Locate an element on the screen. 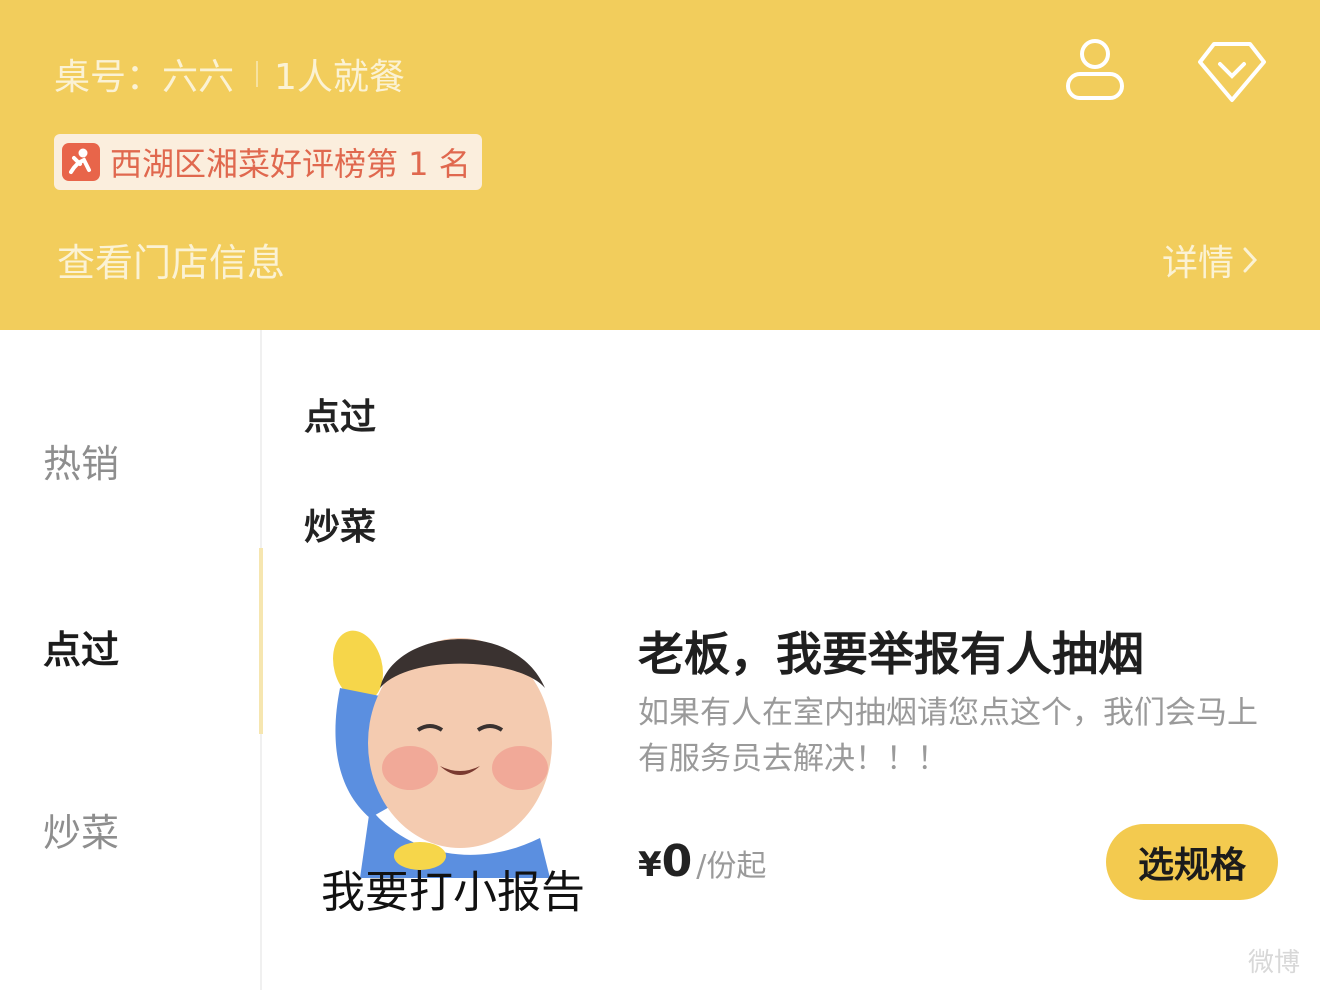 This screenshot has width=1320, height=990. table-info: 桌号：六六 1人就餐 is located at coordinates (229, 74).